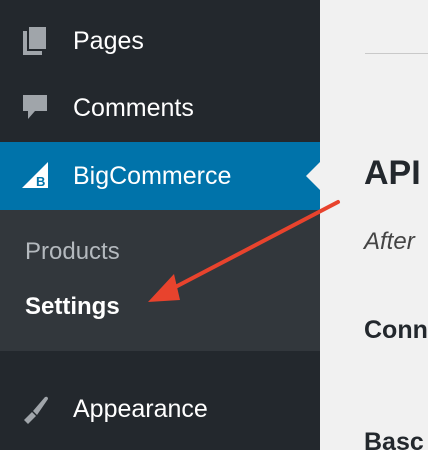  What do you see at coordinates (140, 408) in the screenshot?
I see `sidebar-item-label: Appearance` at bounding box center [140, 408].